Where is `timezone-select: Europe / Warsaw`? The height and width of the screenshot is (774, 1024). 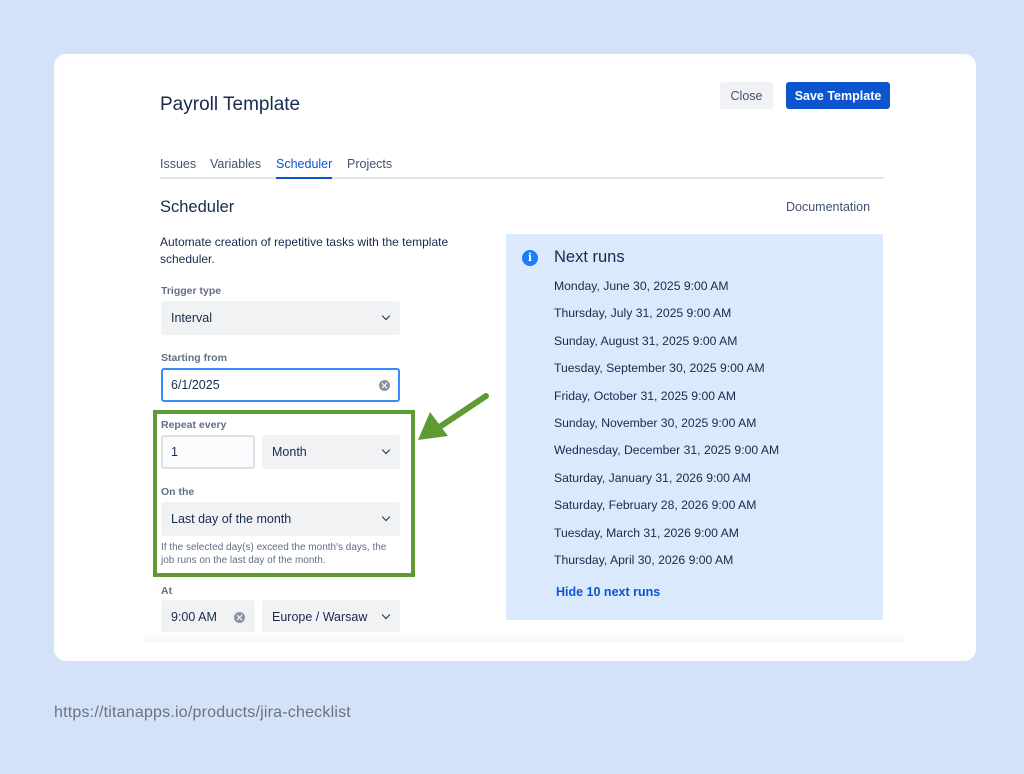
timezone-select: Europe / Warsaw is located at coordinates (331, 617).